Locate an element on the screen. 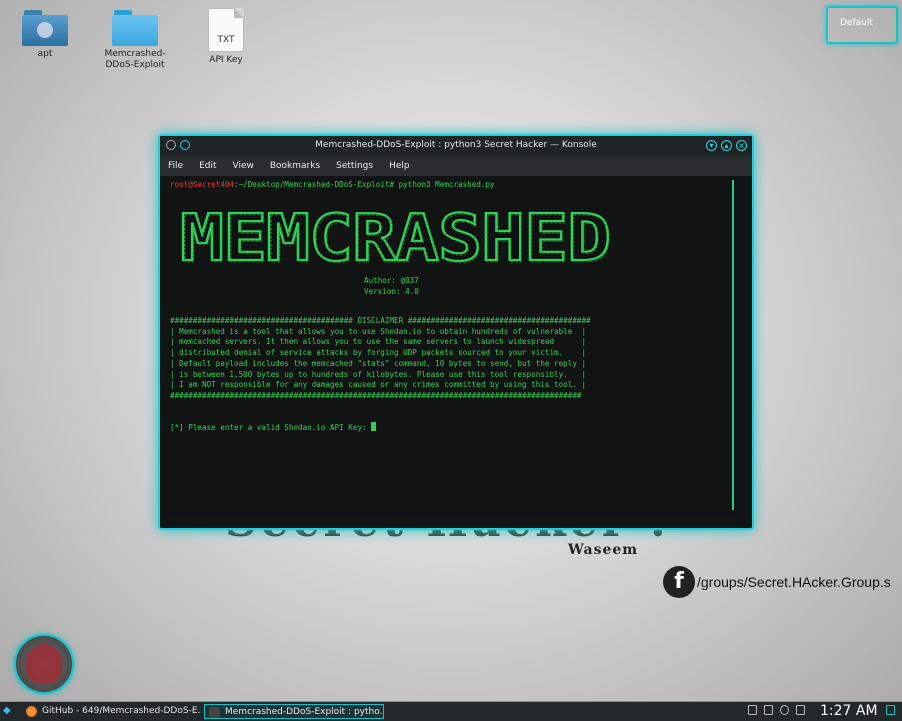 This screenshot has width=902, height=721. maximize-icon: ▴ is located at coordinates (726, 145).